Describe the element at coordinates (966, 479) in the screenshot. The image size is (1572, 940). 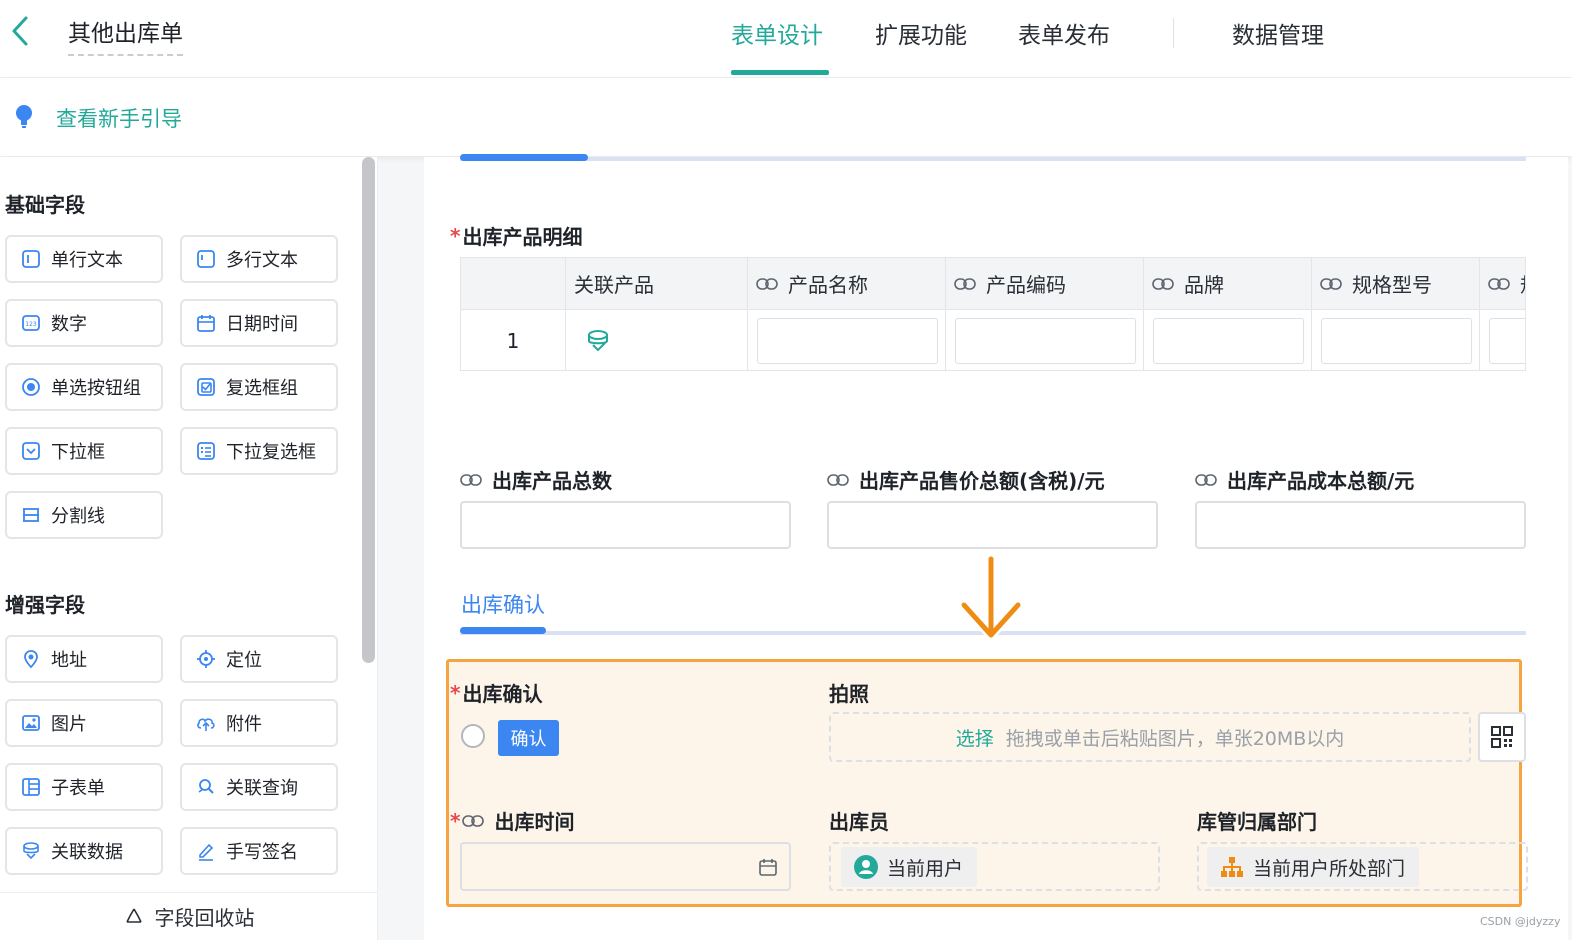
I see `total-sale-amount-label: 出库产品售价总额(含税)/元` at that location.